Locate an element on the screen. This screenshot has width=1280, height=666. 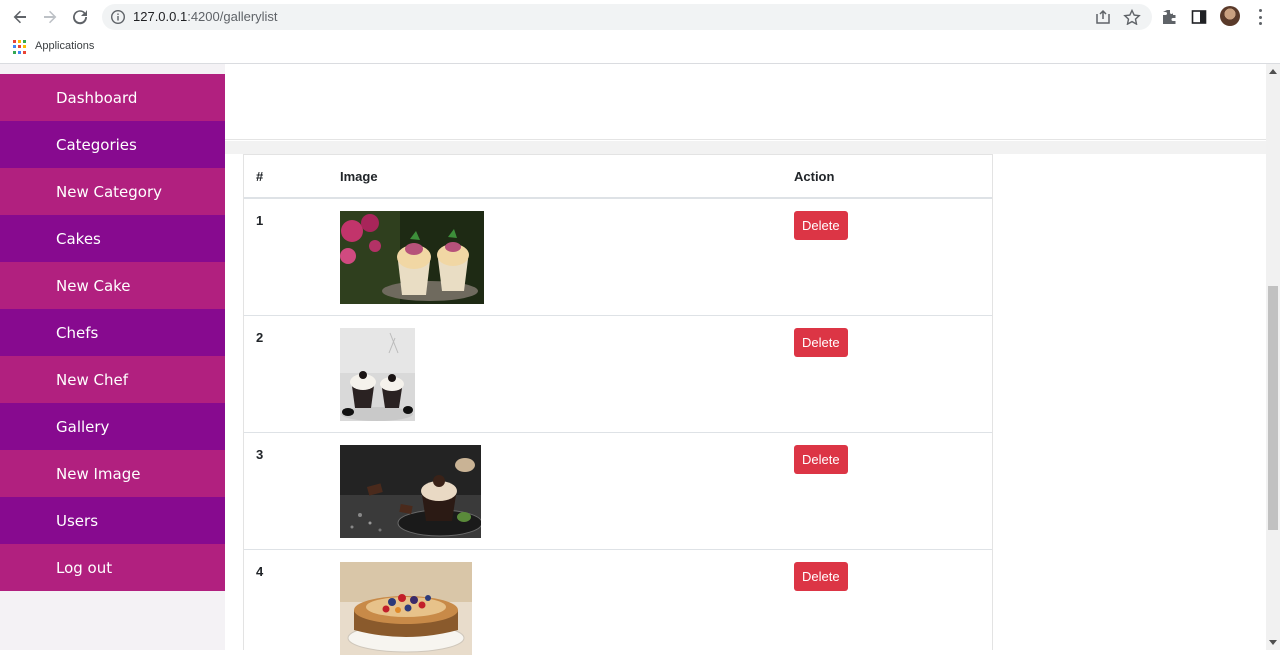
page-scrollbar is located at coordinates (1273, 357).